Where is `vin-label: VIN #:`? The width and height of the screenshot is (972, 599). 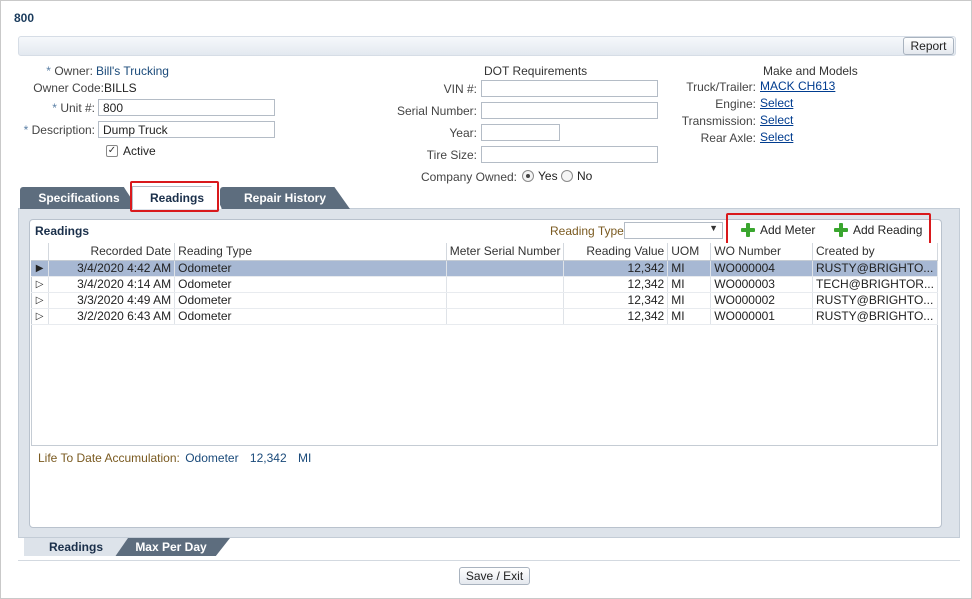 vin-label: VIN #: is located at coordinates (460, 89).